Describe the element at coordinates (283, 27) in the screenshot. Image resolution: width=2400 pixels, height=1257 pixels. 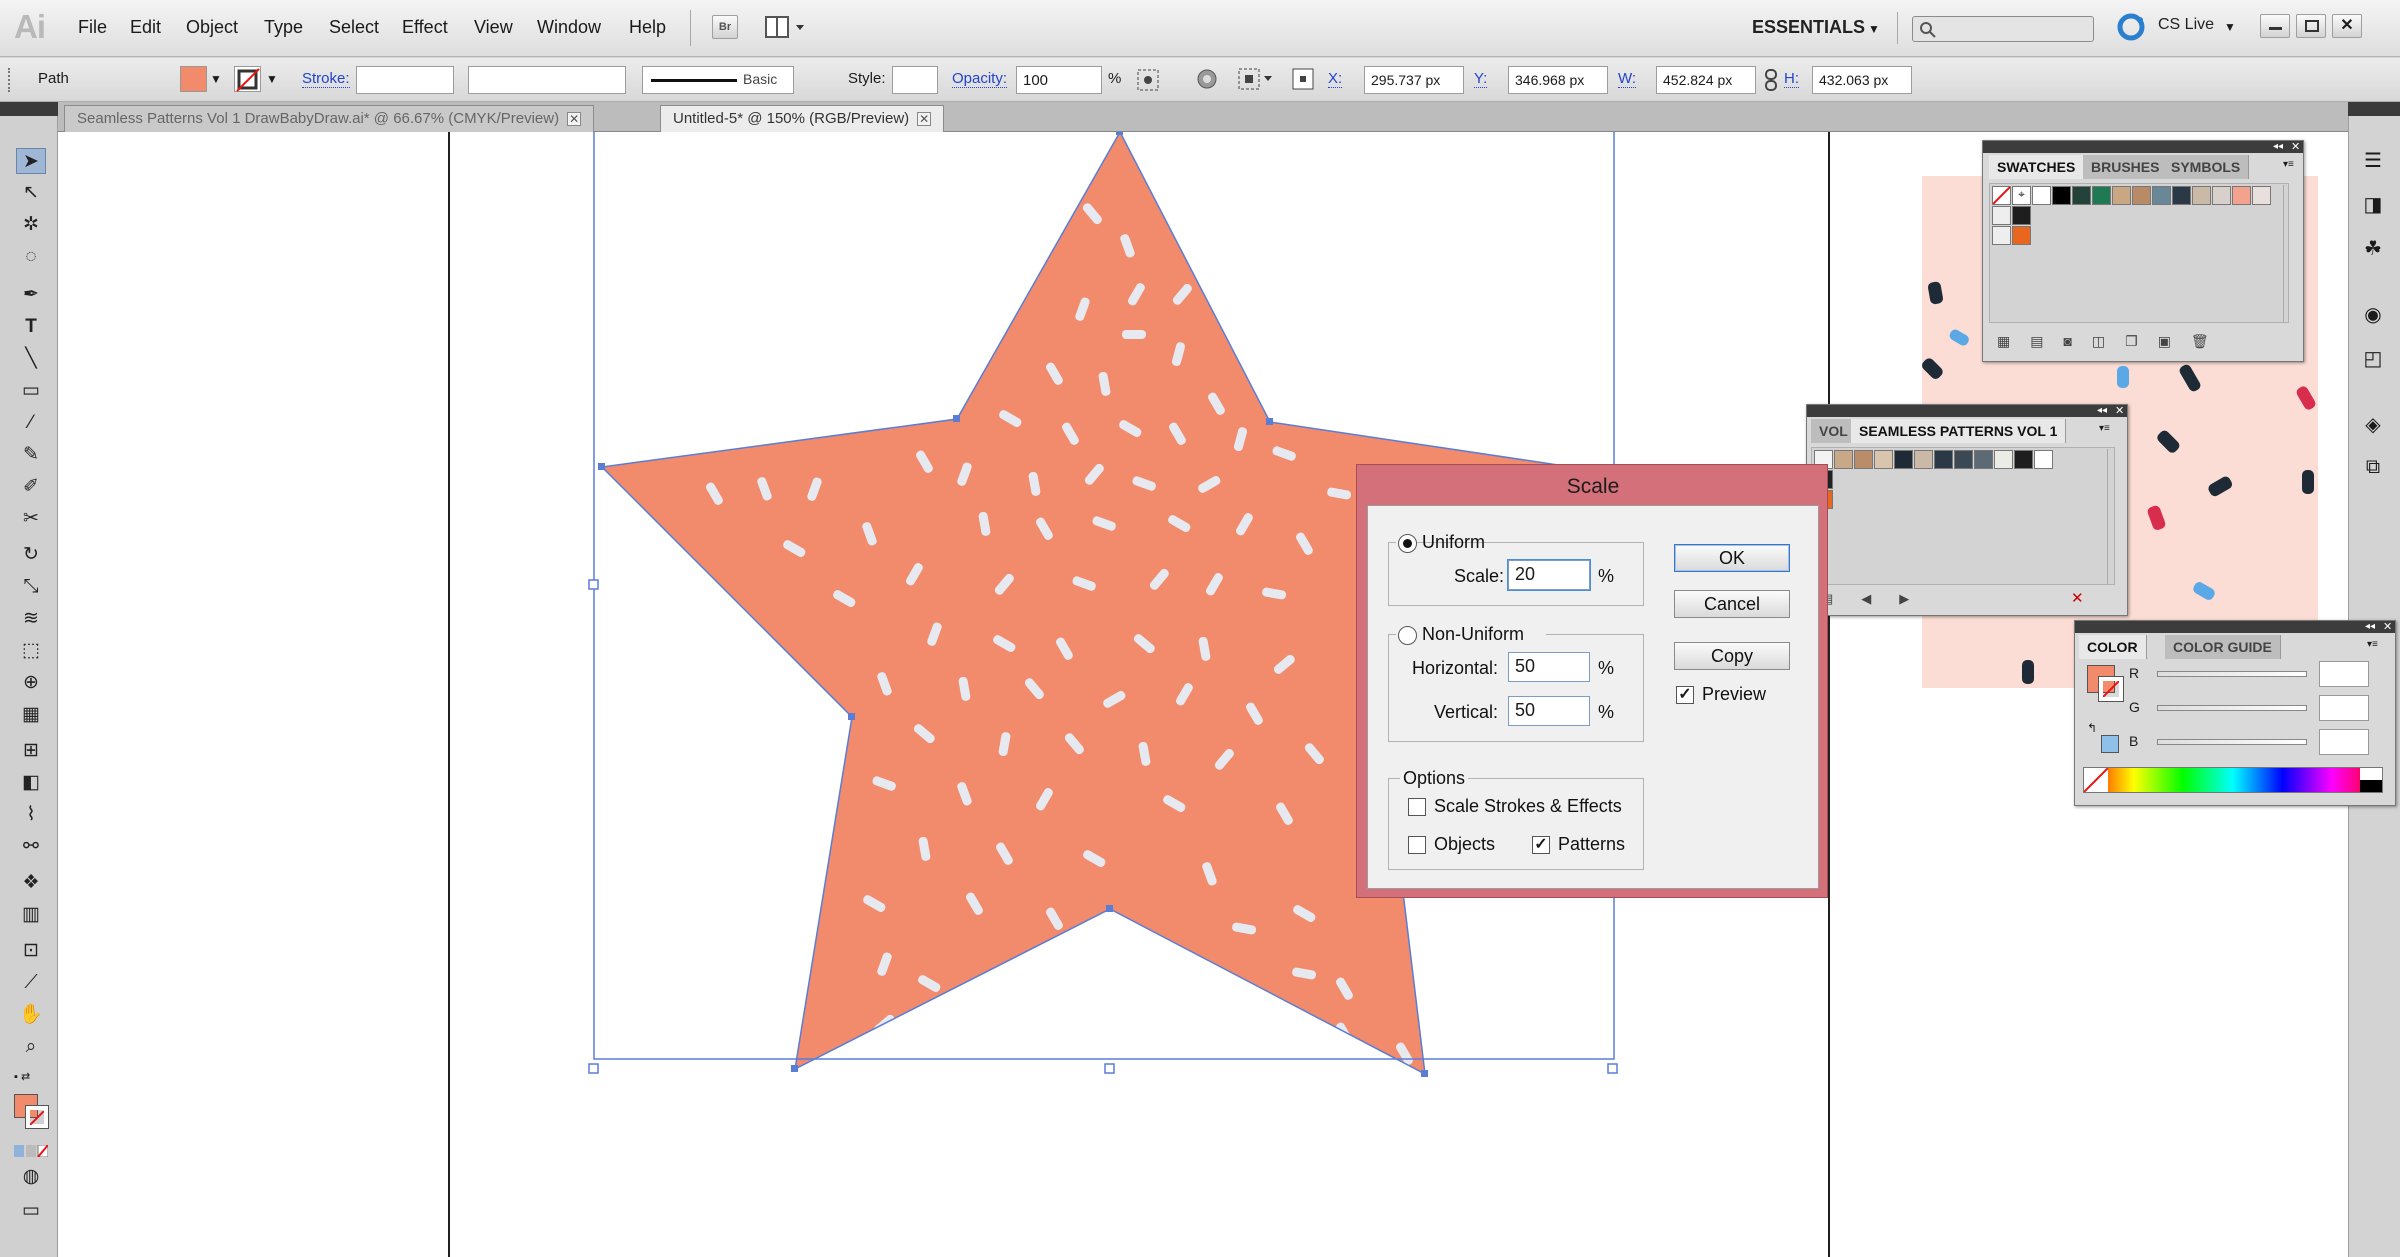
I see `menu-type: Type` at that location.